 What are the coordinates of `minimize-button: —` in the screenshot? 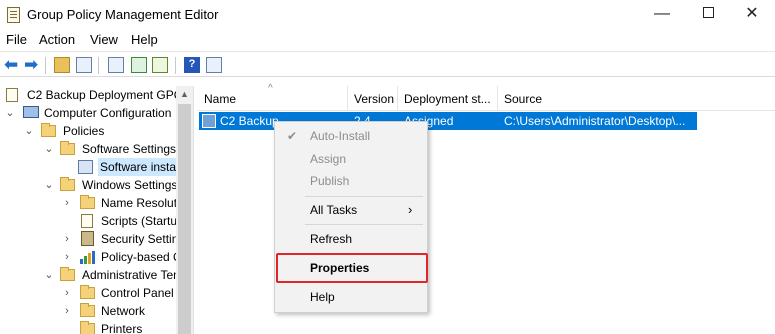 It's located at (662, 15).